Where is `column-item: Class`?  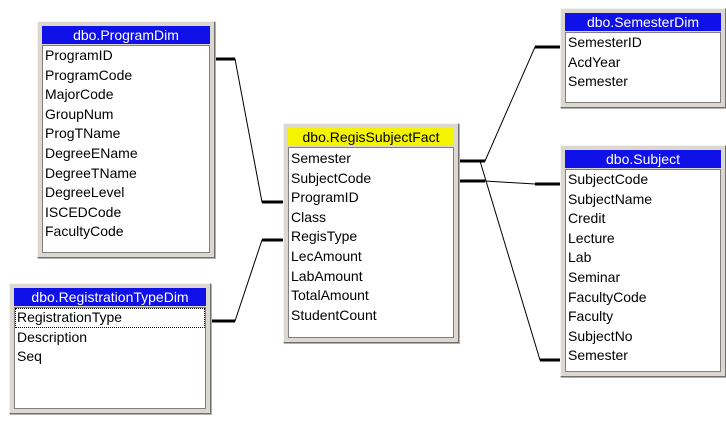
column-item: Class is located at coordinates (371, 218).